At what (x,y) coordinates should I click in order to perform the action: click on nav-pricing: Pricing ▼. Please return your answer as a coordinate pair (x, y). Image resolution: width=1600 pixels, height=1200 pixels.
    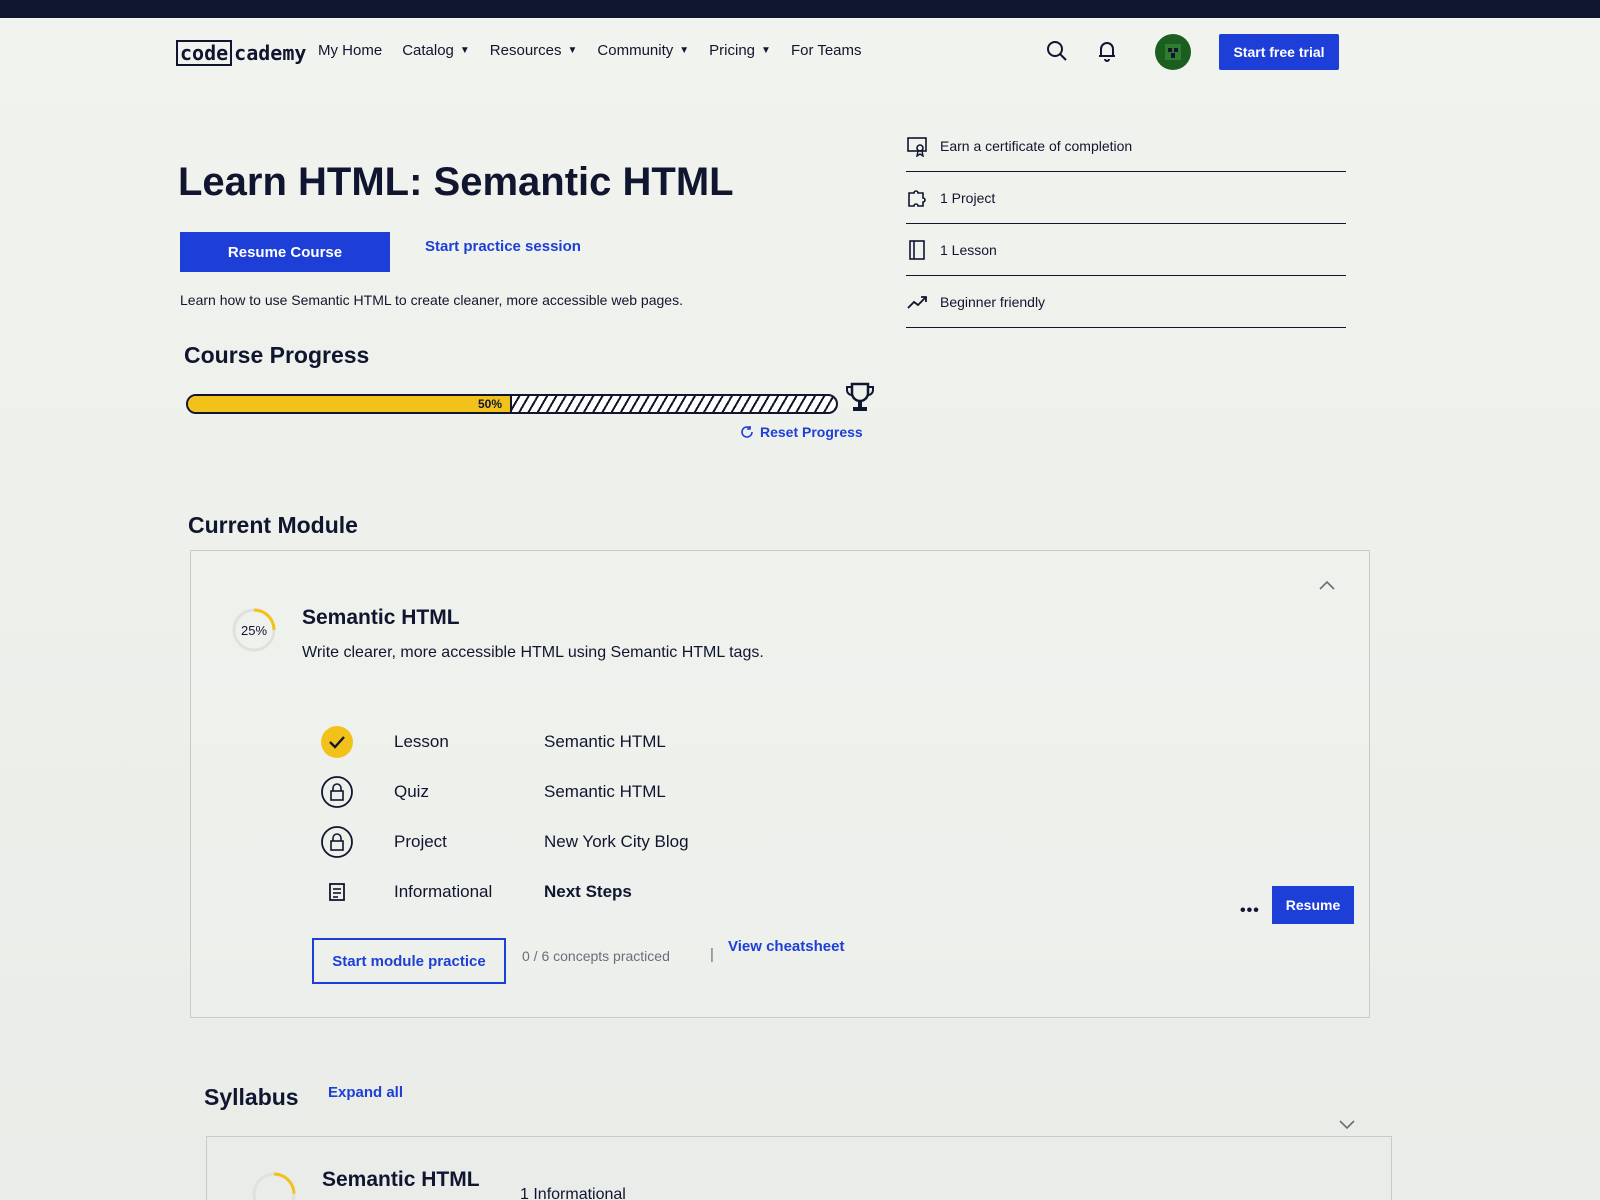
    Looking at the image, I should click on (740, 50).